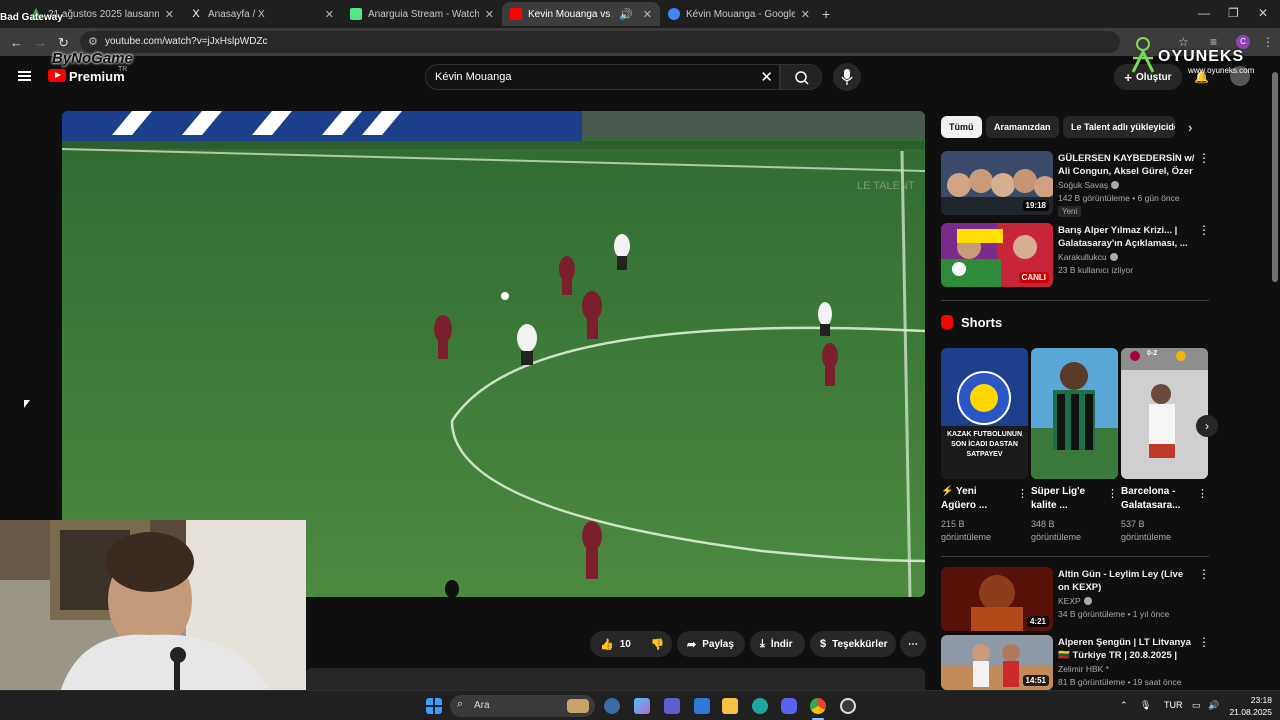 The height and width of the screenshot is (720, 1280). I want to click on site-info-icon: ⚙, so click(93, 41).